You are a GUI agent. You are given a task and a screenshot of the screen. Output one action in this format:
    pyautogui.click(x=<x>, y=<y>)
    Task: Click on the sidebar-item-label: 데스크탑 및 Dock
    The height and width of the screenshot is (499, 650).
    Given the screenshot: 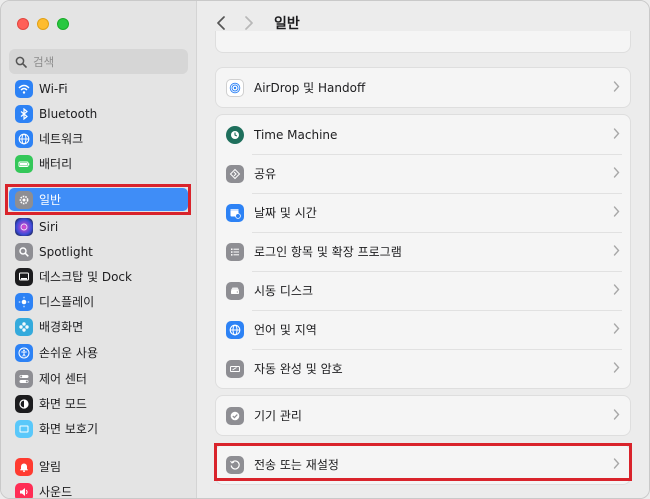 What is the action you would take?
    pyautogui.click(x=85, y=277)
    